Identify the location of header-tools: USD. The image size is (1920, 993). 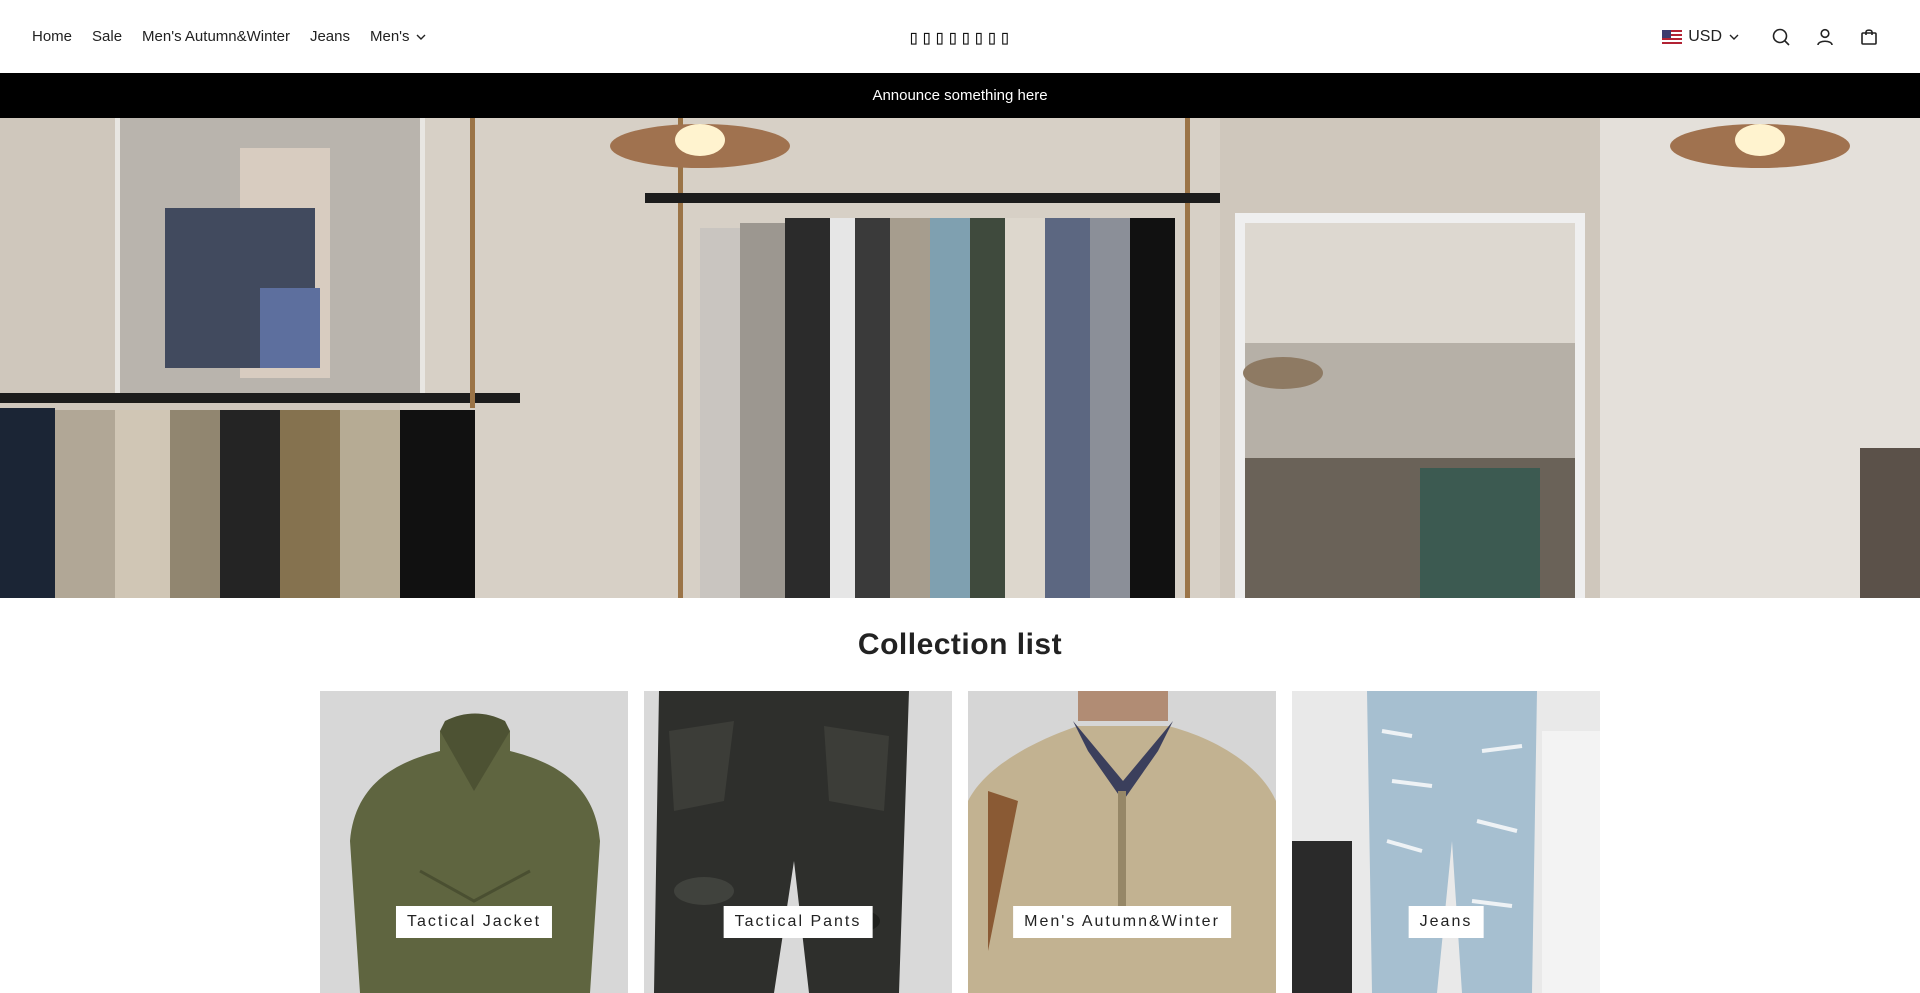
(1771, 36).